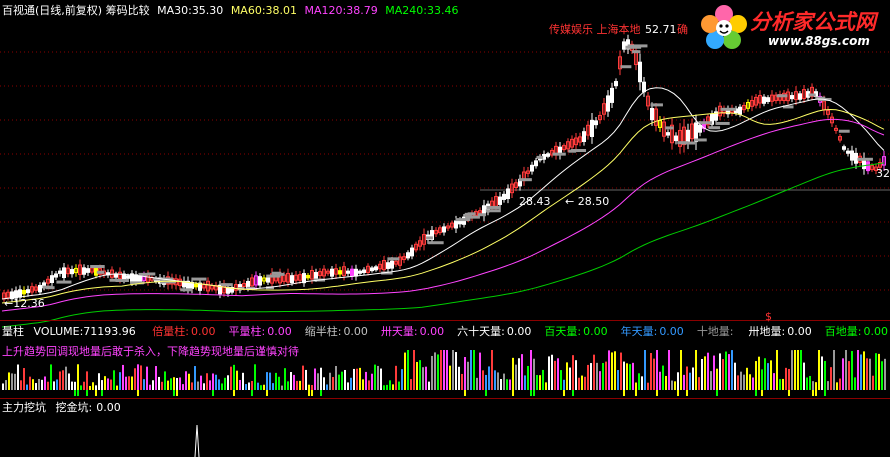 The height and width of the screenshot is (457, 890). I want to click on ma120-value: 38.79, so click(362, 10).